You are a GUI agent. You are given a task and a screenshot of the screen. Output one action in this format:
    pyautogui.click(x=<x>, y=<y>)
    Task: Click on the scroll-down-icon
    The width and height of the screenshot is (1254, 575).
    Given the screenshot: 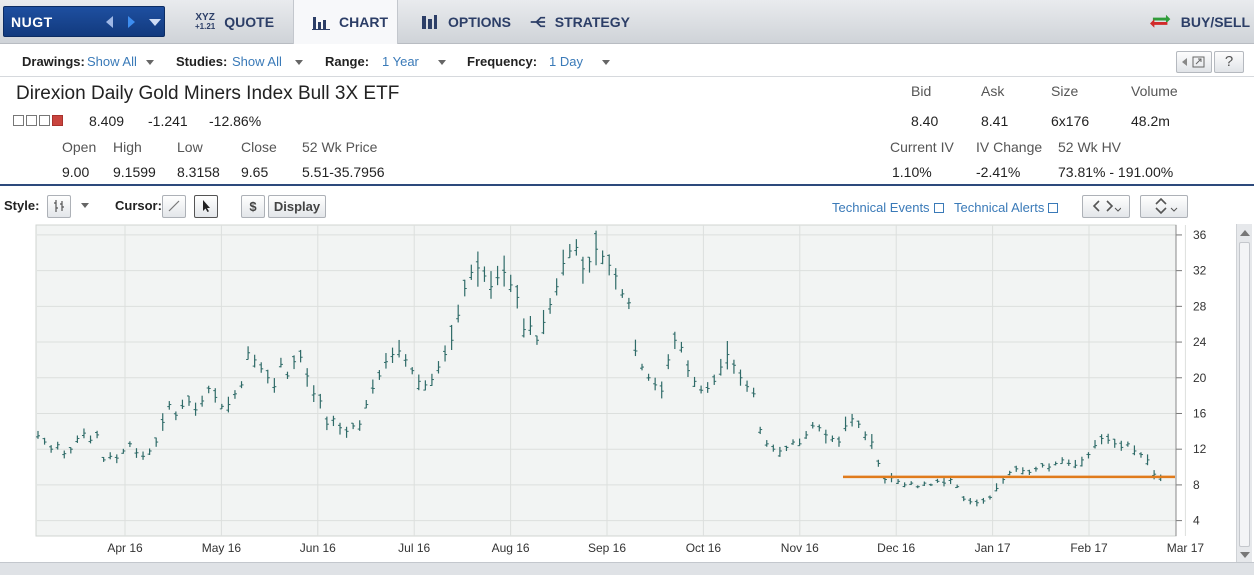 What is the action you would take?
    pyautogui.click(x=1245, y=555)
    